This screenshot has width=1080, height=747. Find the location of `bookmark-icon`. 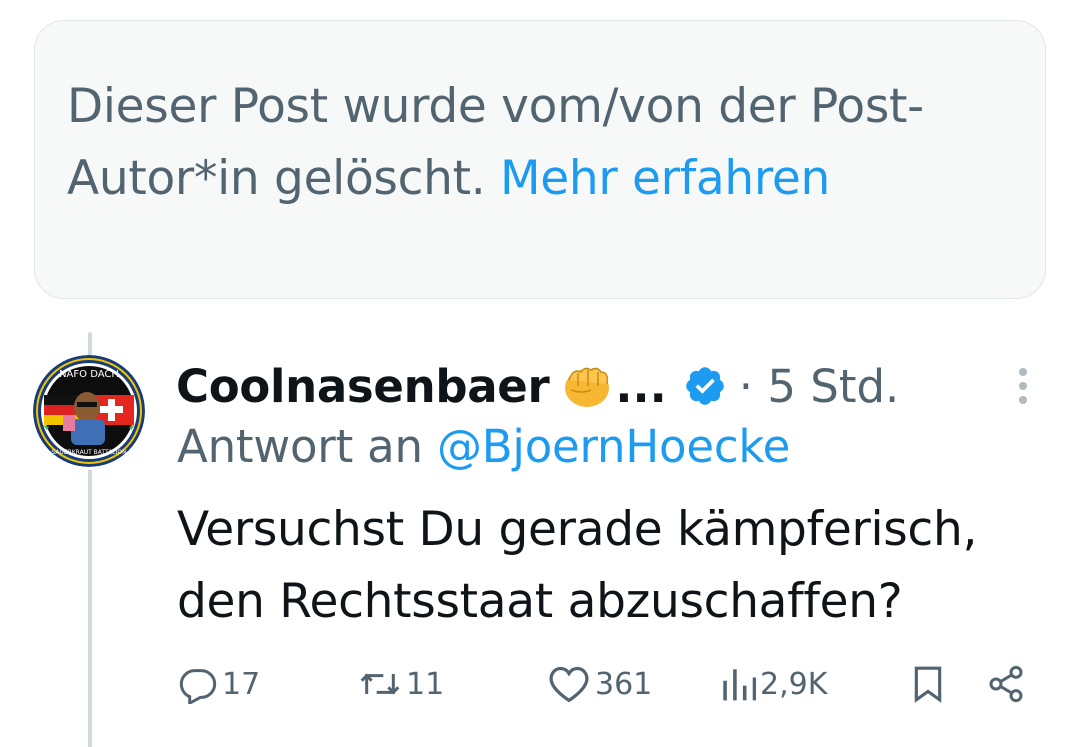

bookmark-icon is located at coordinates (928, 684).